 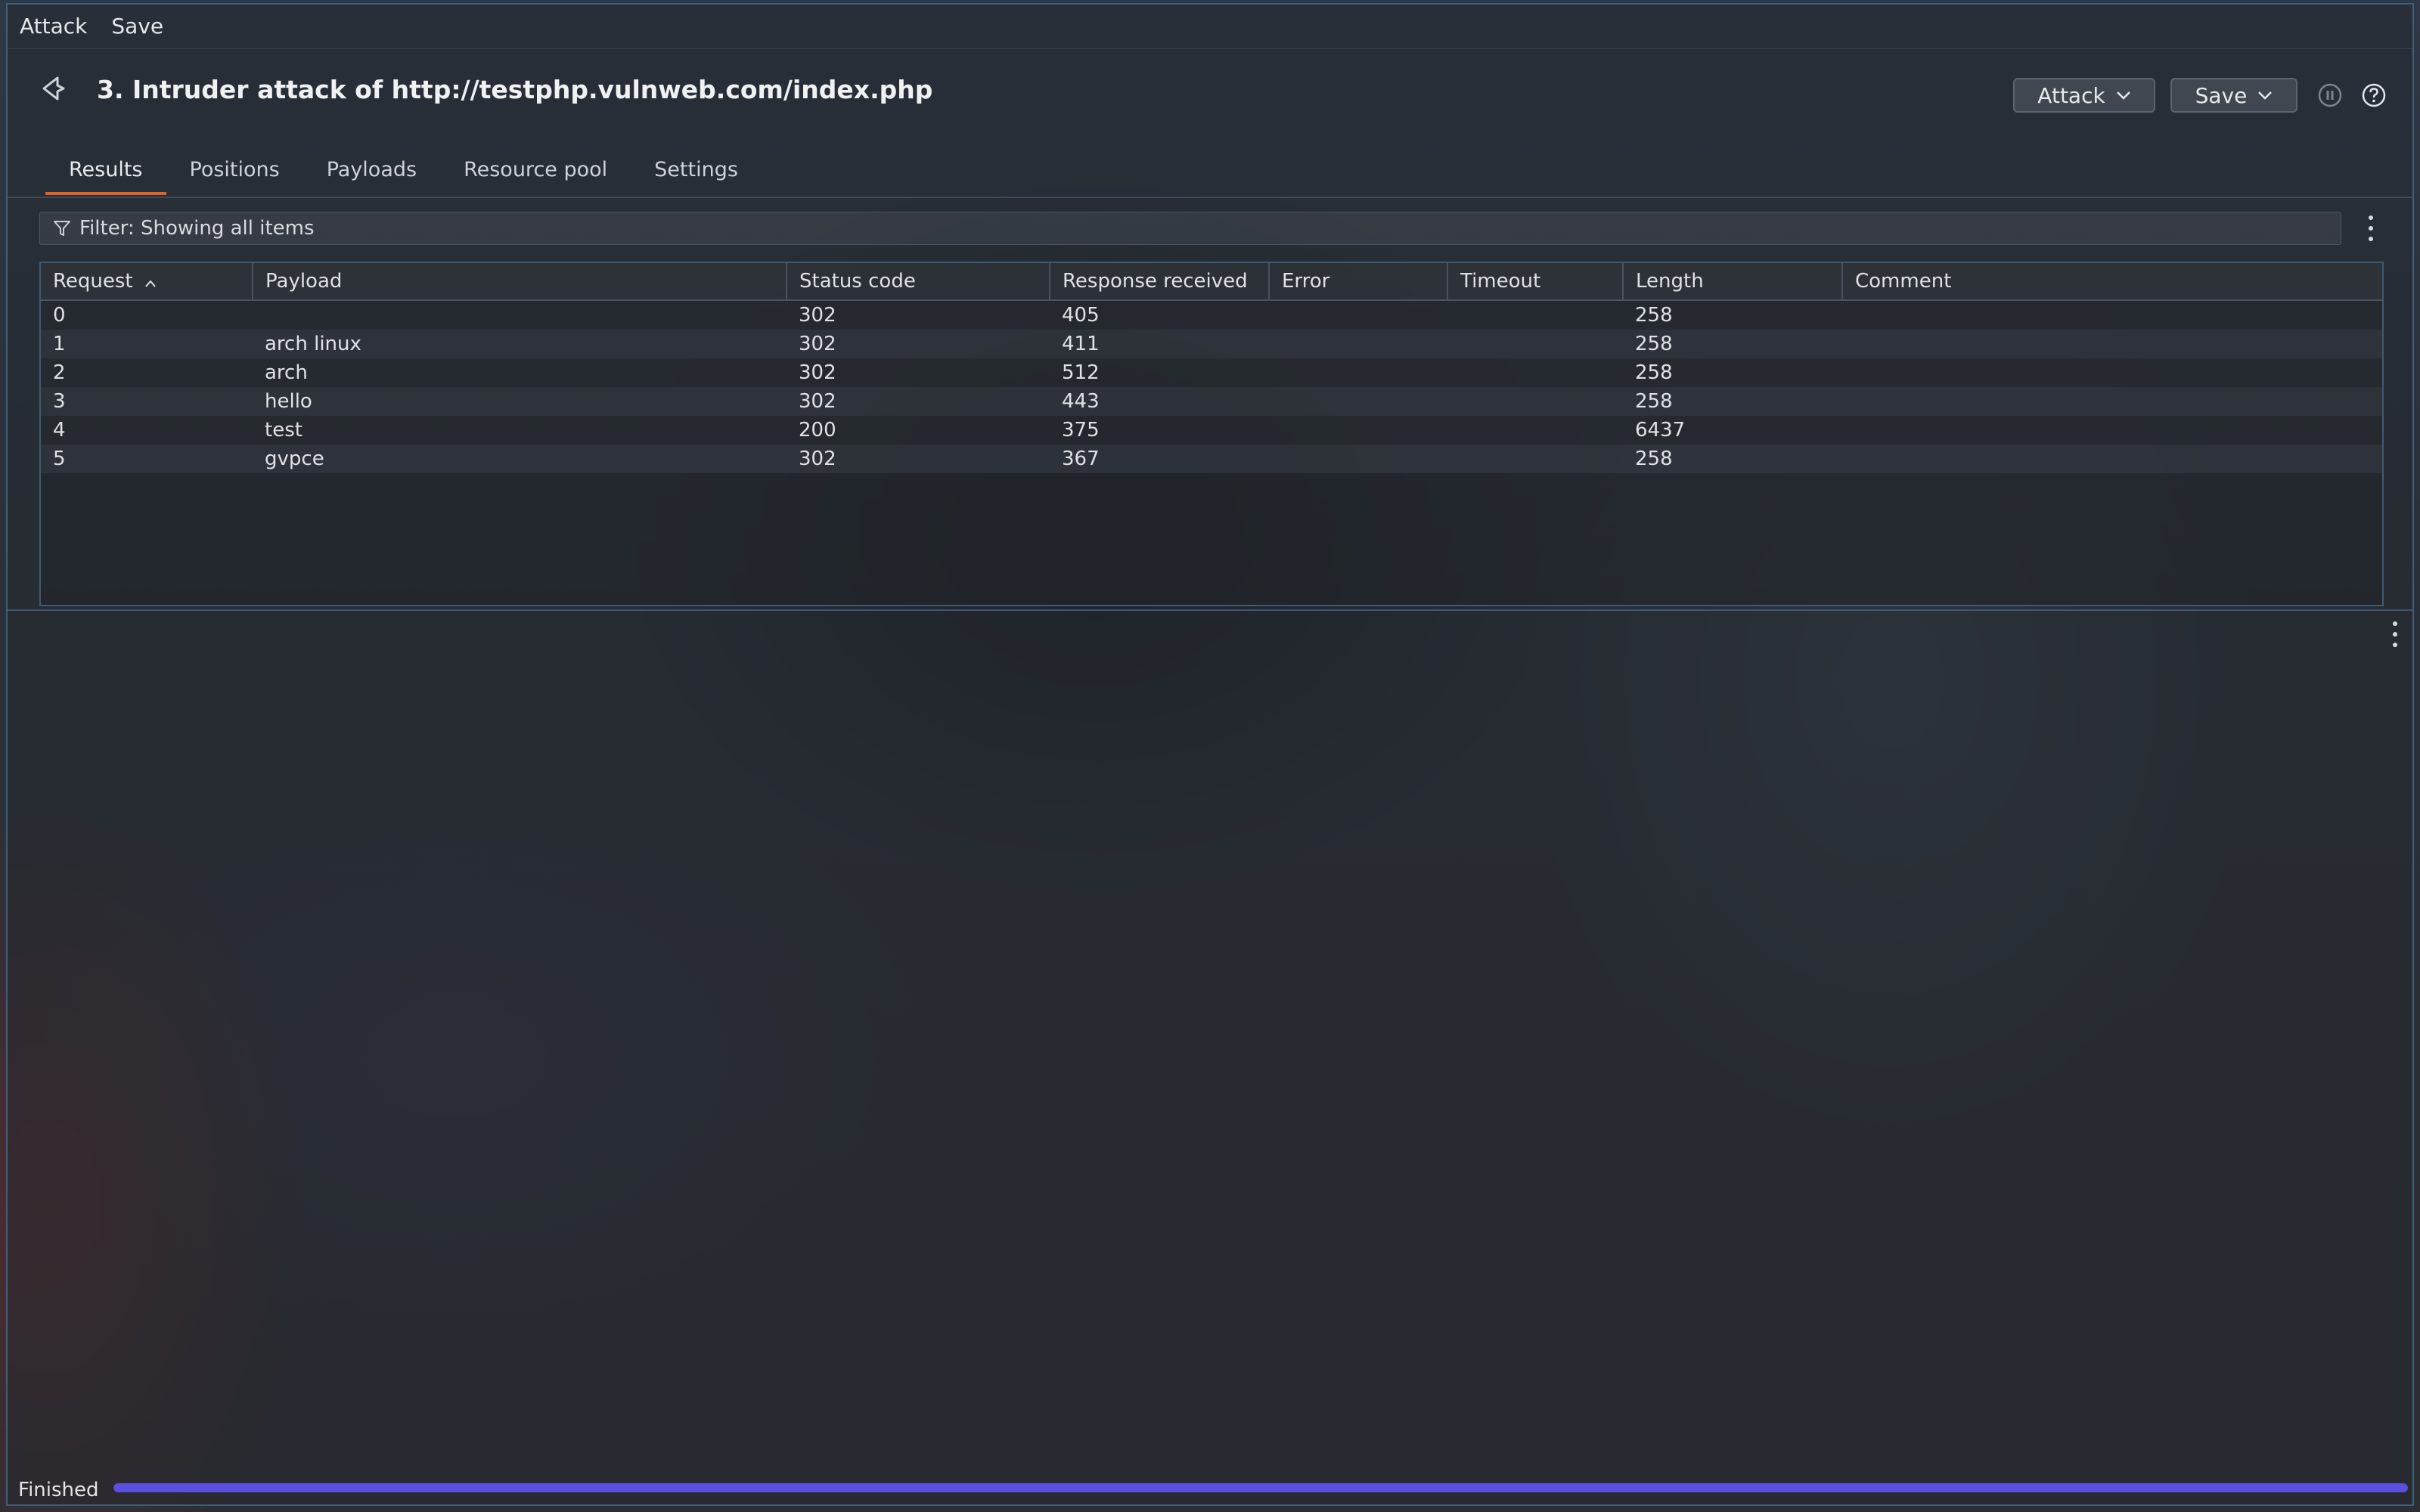 I want to click on column-header-response-received: Response received, so click(x=1160, y=282).